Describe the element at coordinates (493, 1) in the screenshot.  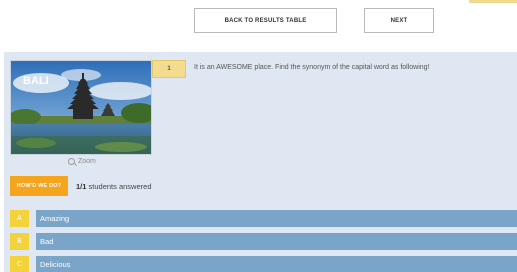
I see `corner-accent` at that location.